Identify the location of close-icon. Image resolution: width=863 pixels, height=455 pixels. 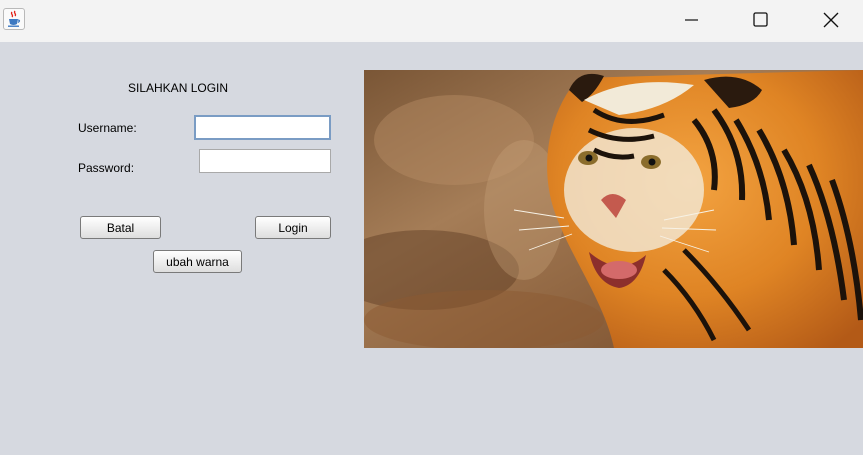
(831, 20).